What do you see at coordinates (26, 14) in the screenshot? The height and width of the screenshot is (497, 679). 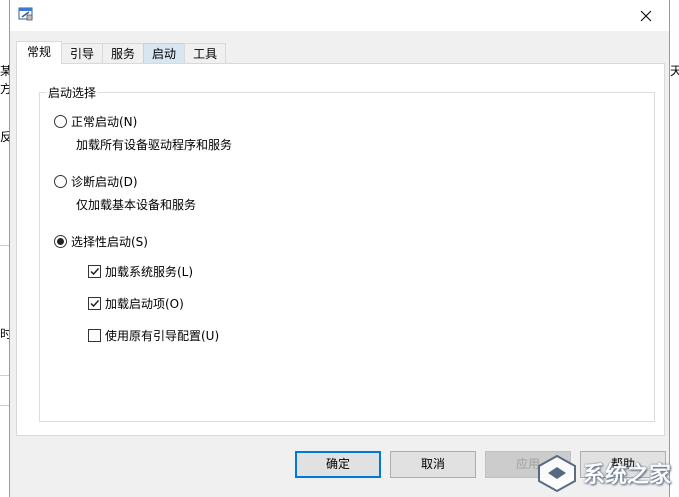 I see `msconfig-app-icon` at bounding box center [26, 14].